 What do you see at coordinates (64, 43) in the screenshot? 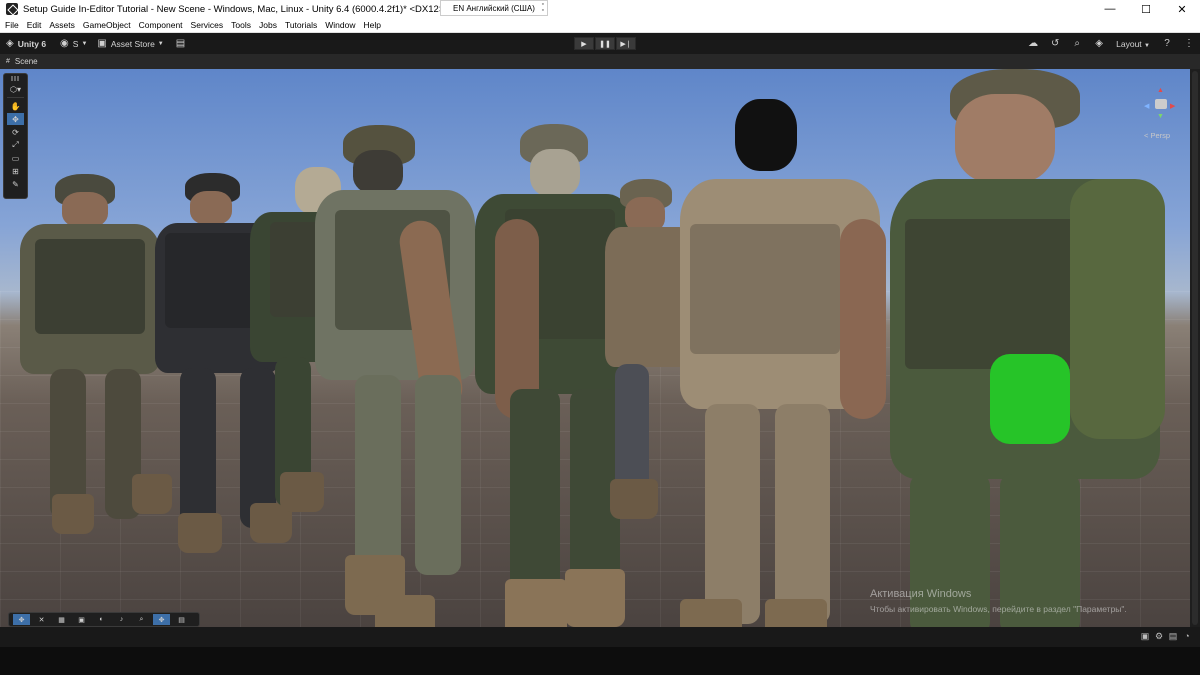
I see `user-icon: ◉` at bounding box center [64, 43].